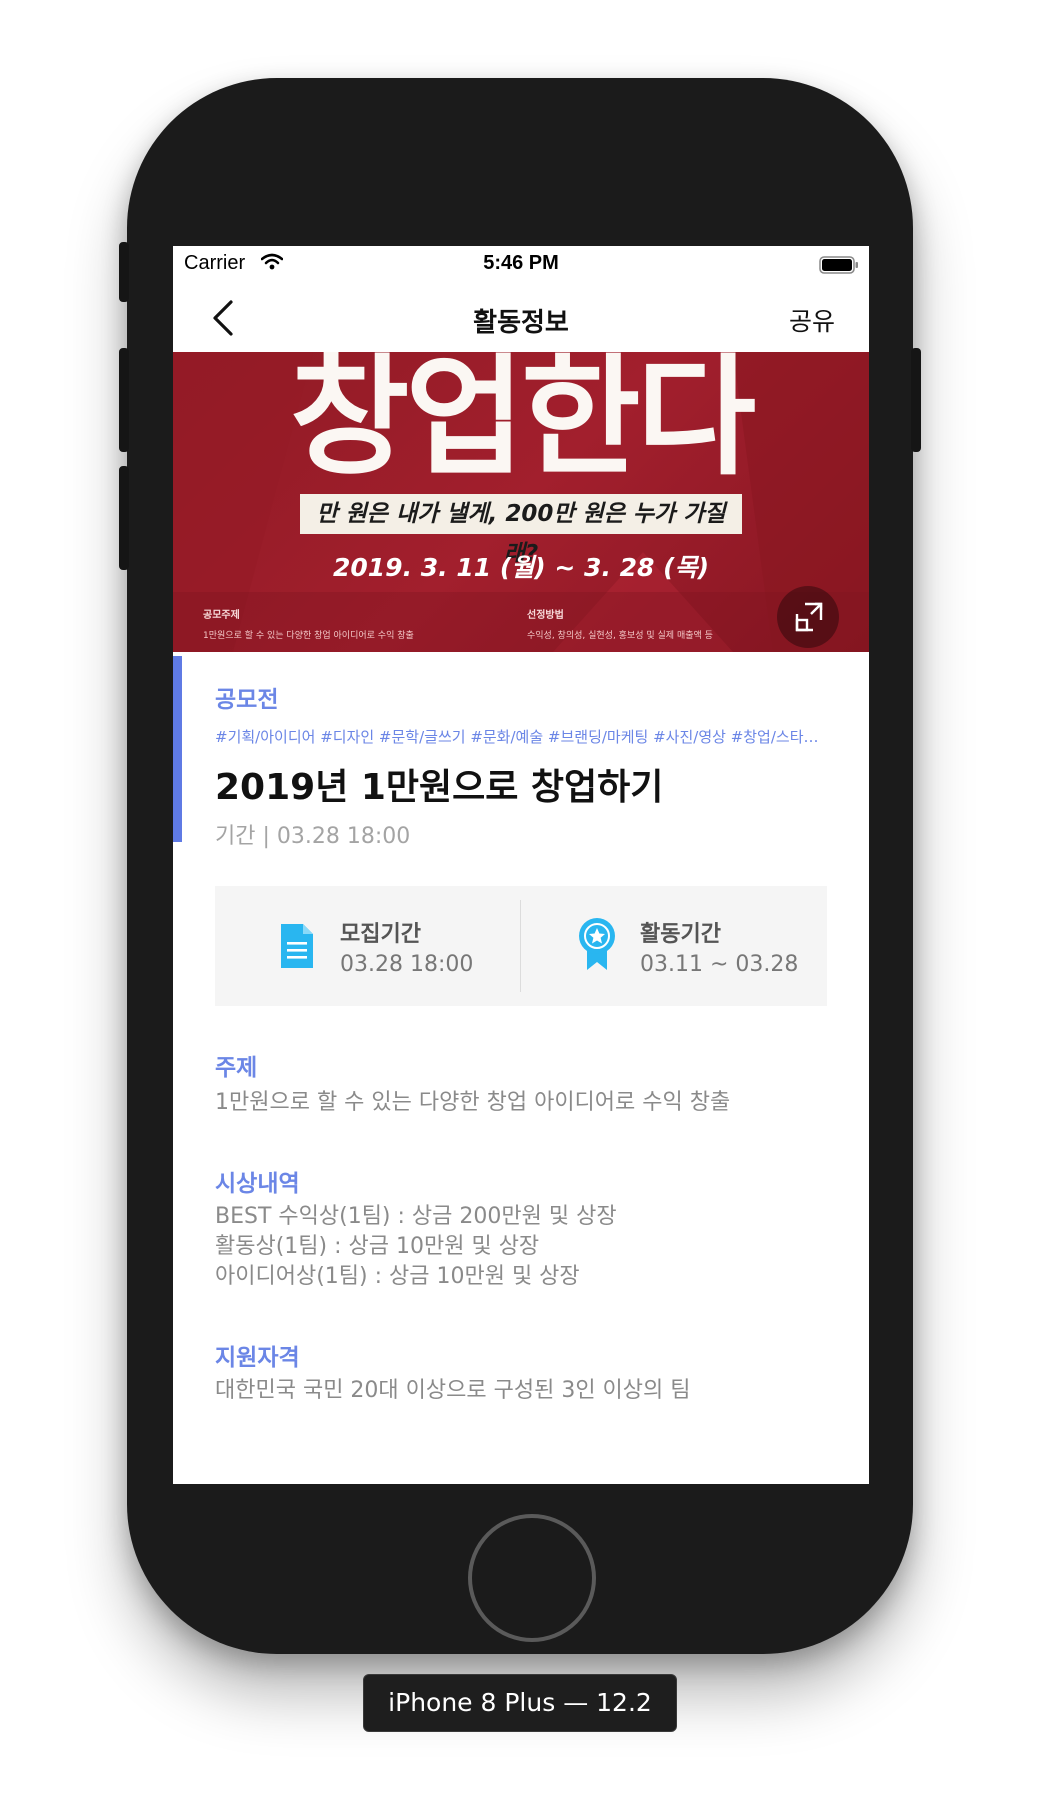 This screenshot has width=1040, height=1800. Describe the element at coordinates (297, 948) in the screenshot. I see `document-icon` at that location.